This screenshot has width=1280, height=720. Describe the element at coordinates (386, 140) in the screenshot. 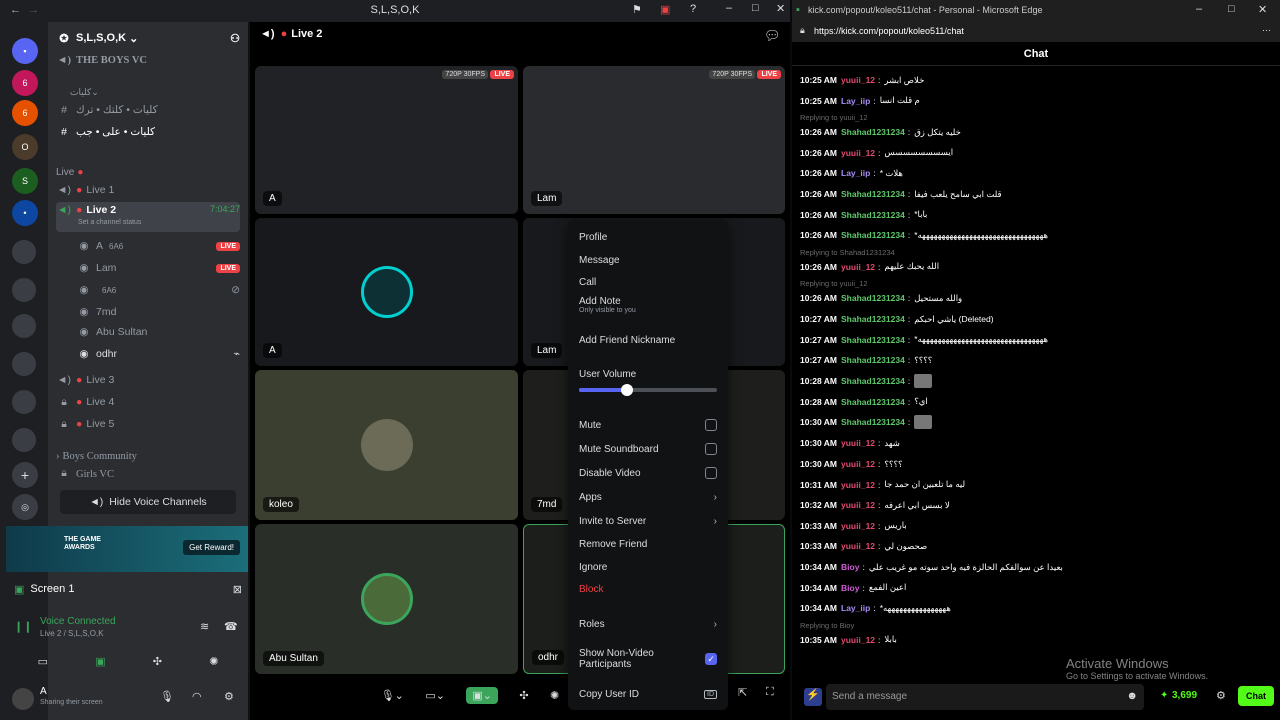

I see `stream-tile: 720P 30FPS LIVE A` at that location.